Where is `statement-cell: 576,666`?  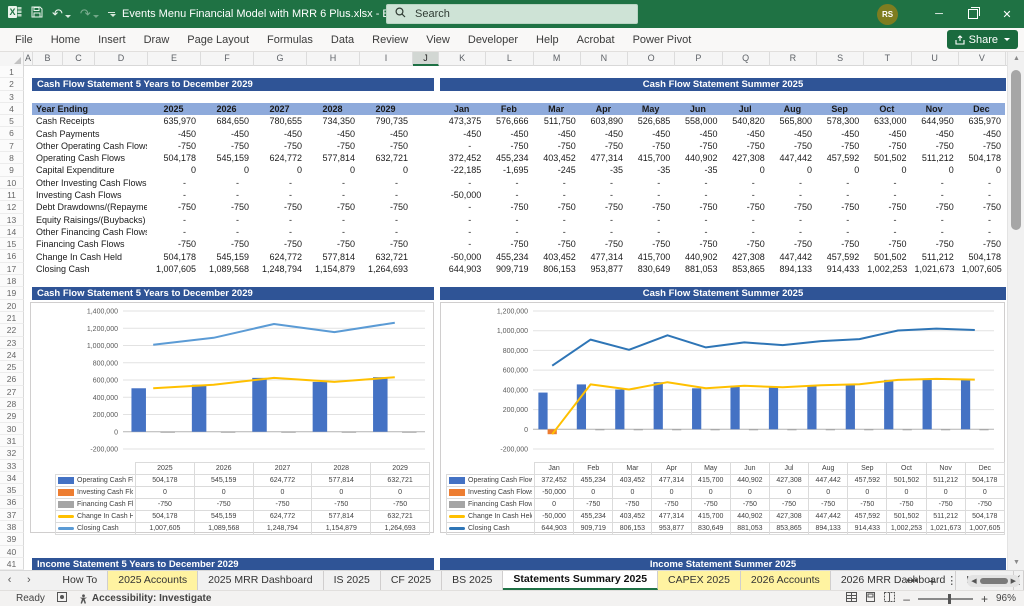 statement-cell: 576,666 is located at coordinates (508, 121).